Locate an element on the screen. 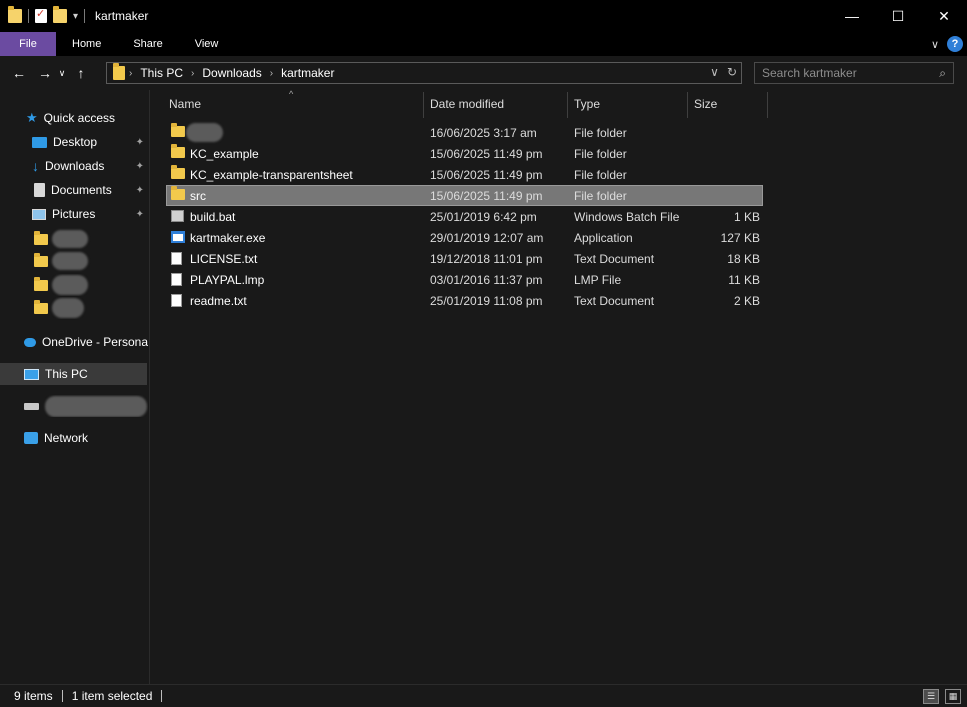 The image size is (967, 707). properties-icon is located at coordinates (41, 15).